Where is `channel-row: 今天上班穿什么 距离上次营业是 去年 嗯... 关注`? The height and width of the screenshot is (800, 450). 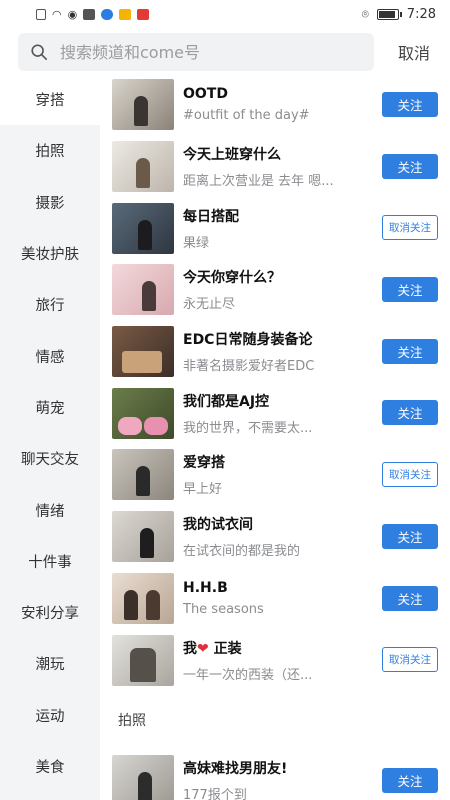
channel-row: 今天上班穿什么 距离上次营业是 去年 嗯... 关注 is located at coordinates (275, 167).